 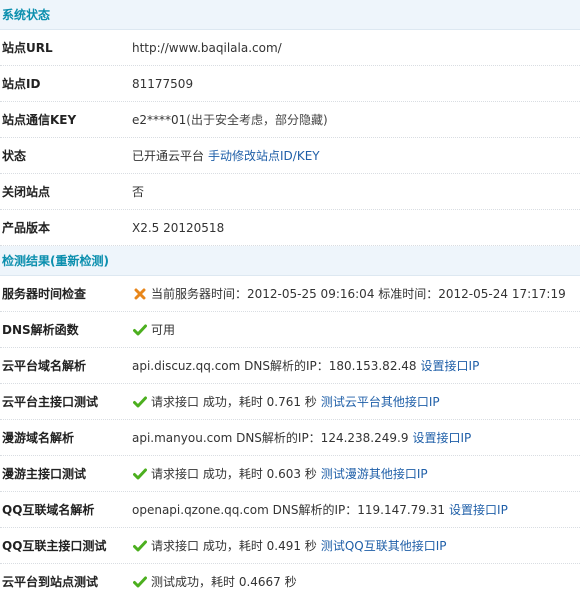 What do you see at coordinates (138, 192) in the screenshot?
I see `close-site-value: 否` at bounding box center [138, 192].